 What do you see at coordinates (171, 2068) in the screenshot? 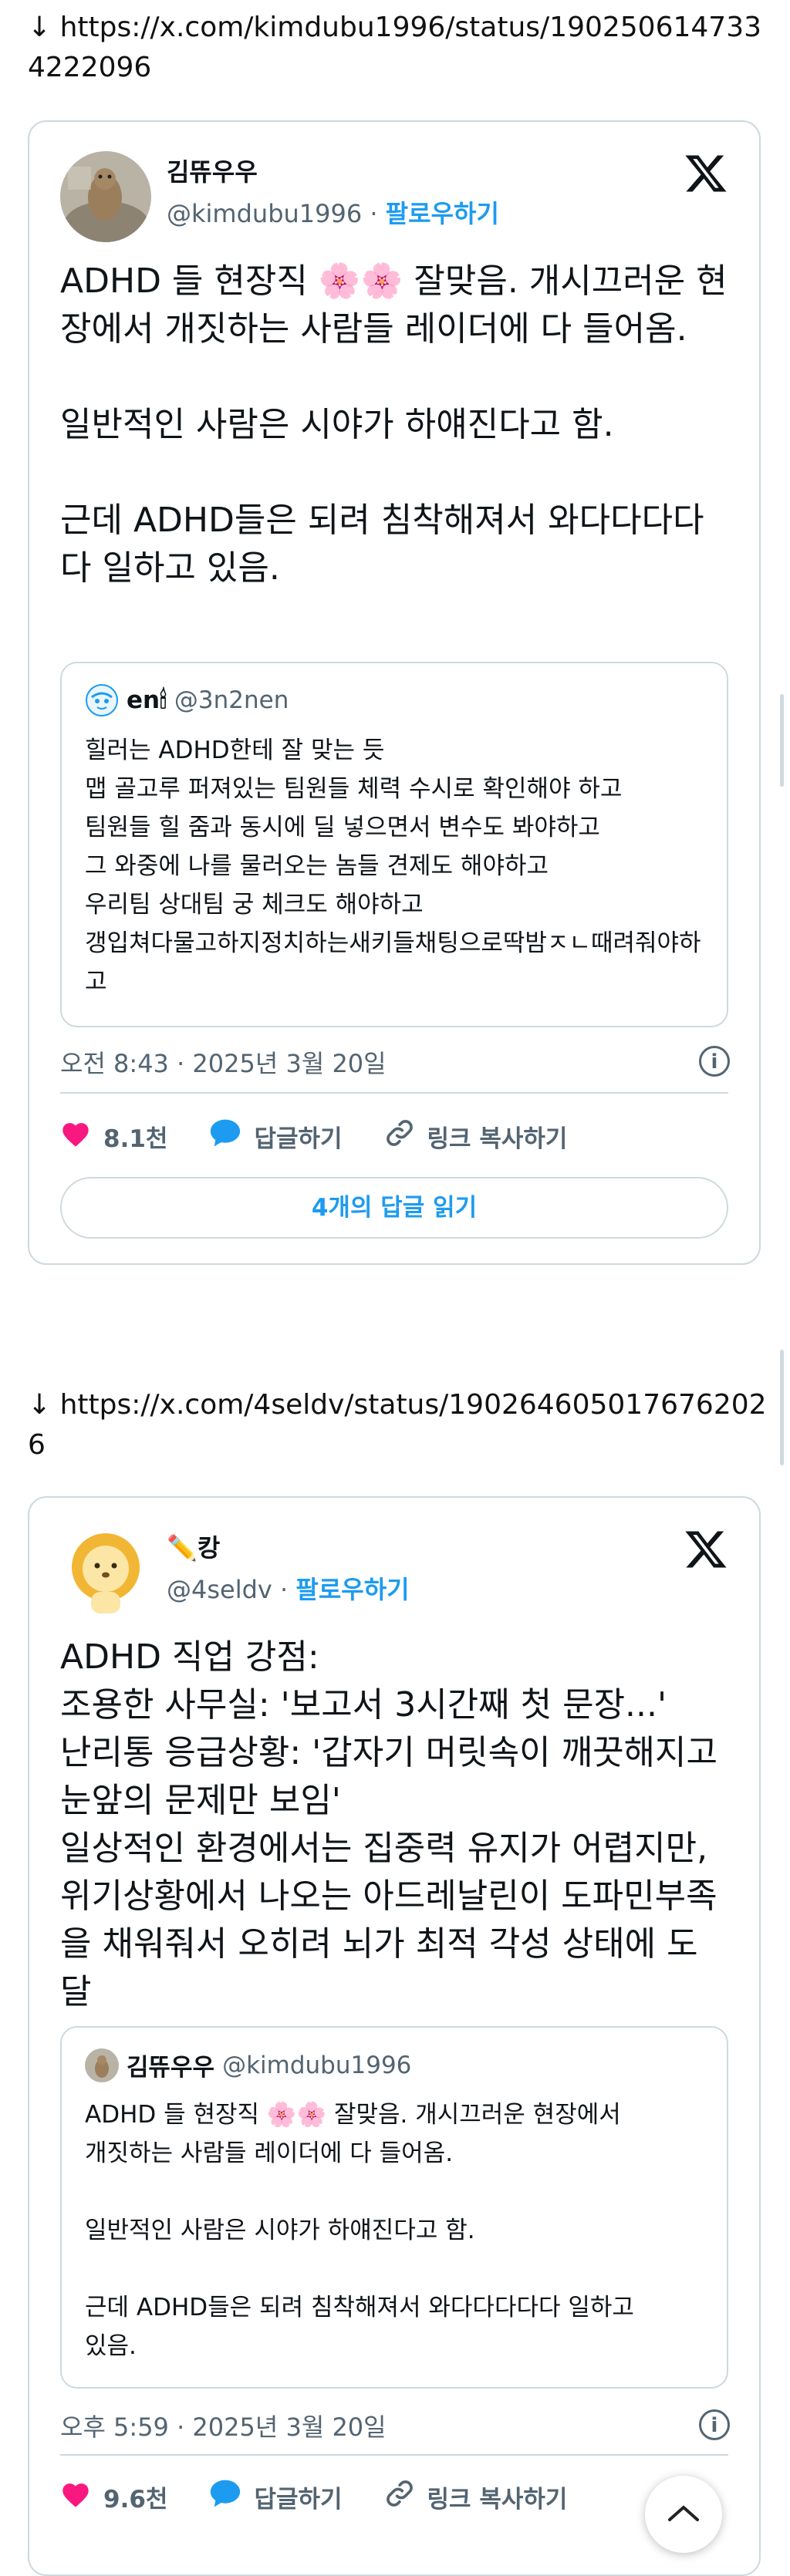
I see `quote-author-name: 김뜌우우` at bounding box center [171, 2068].